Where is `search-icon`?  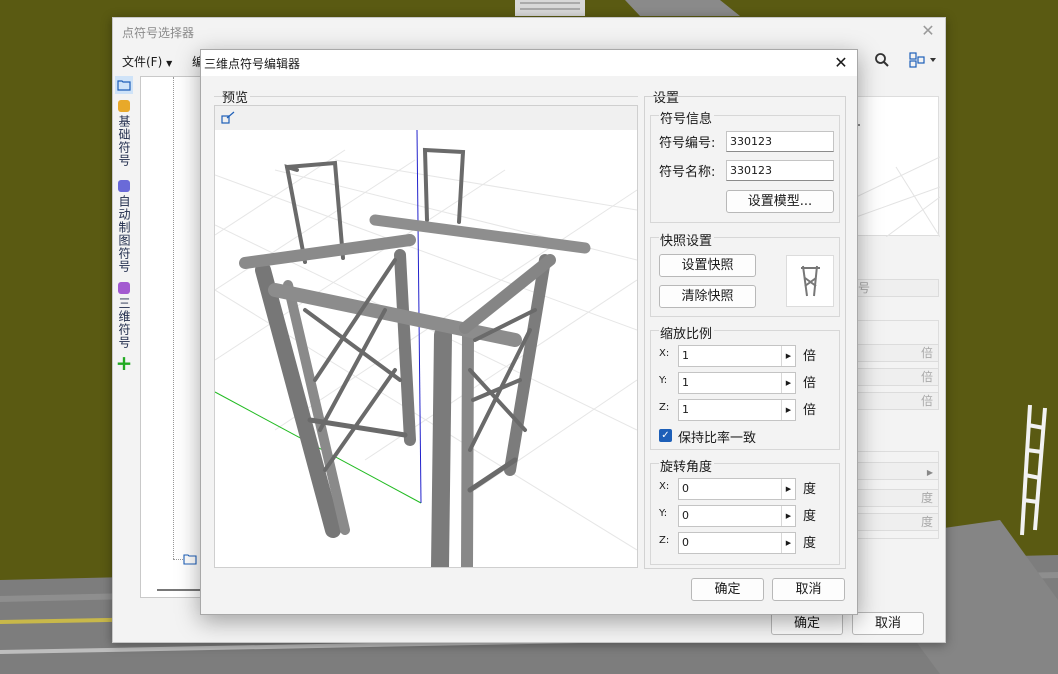
search-icon is located at coordinates (882, 60).